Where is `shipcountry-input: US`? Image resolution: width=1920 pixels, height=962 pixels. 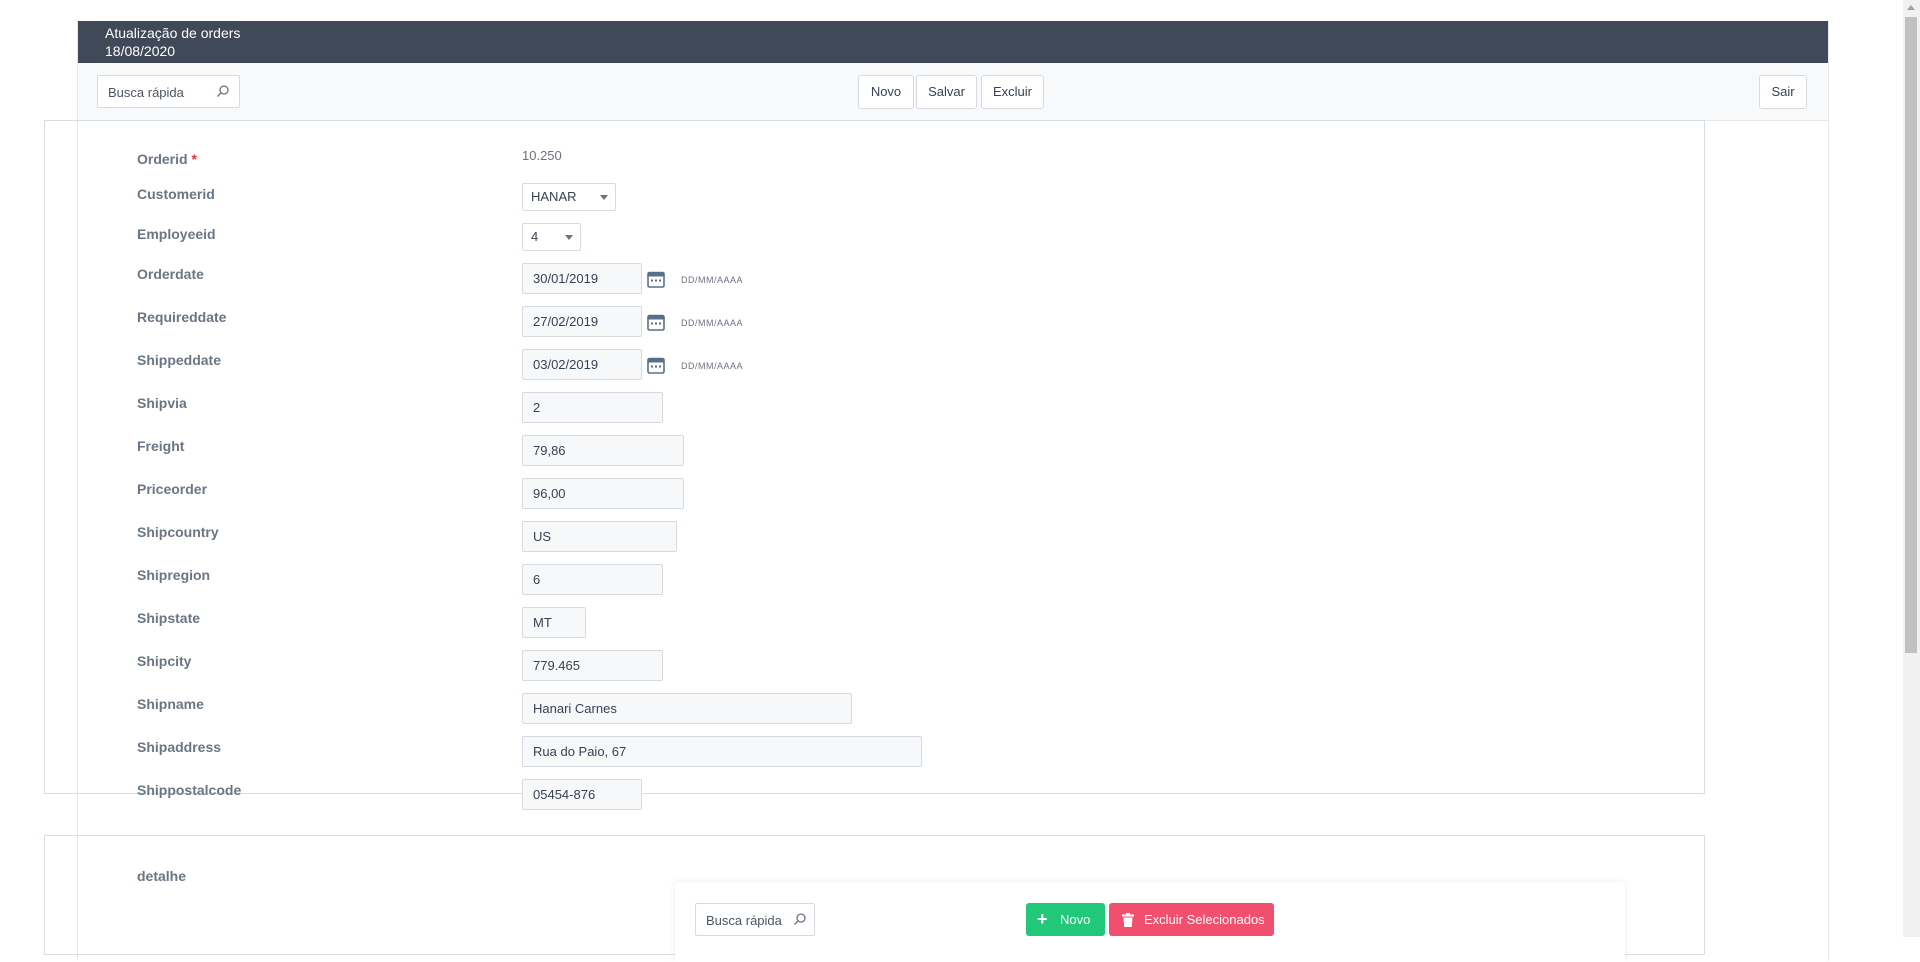
shipcountry-input: US is located at coordinates (599, 536).